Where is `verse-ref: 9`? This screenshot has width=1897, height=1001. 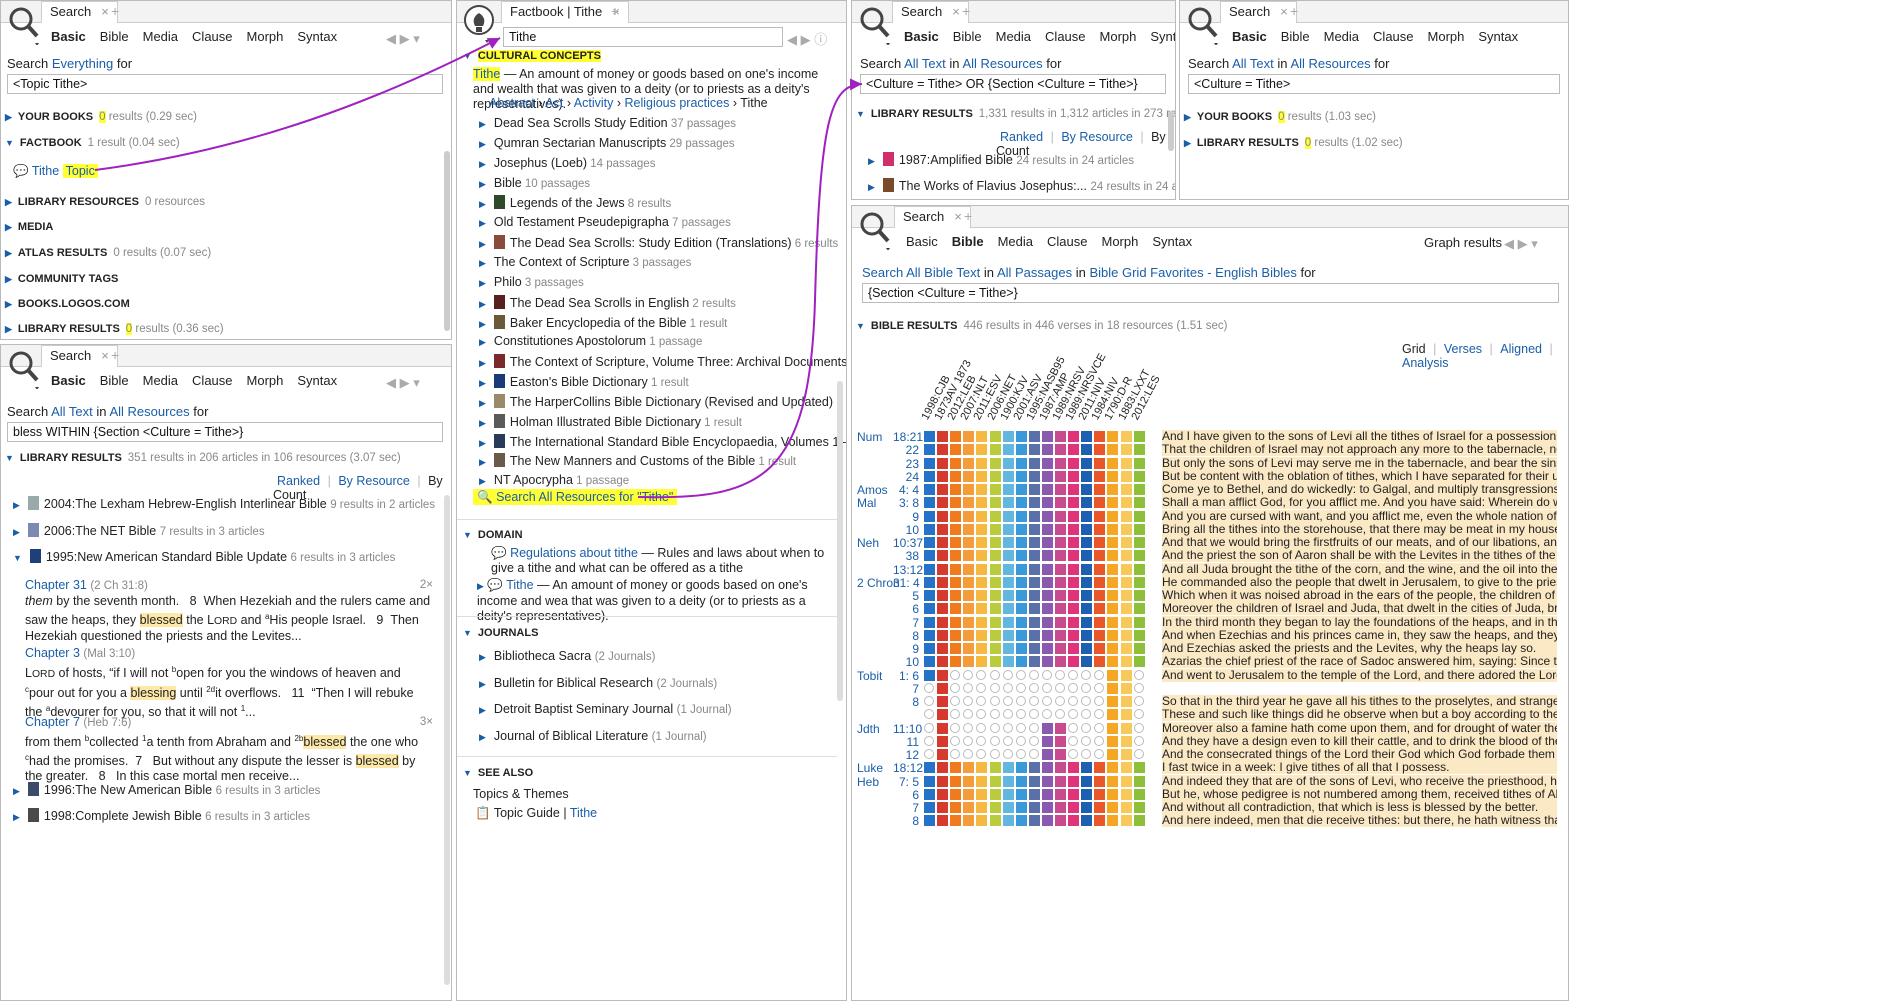 verse-ref: 9 is located at coordinates (906, 649).